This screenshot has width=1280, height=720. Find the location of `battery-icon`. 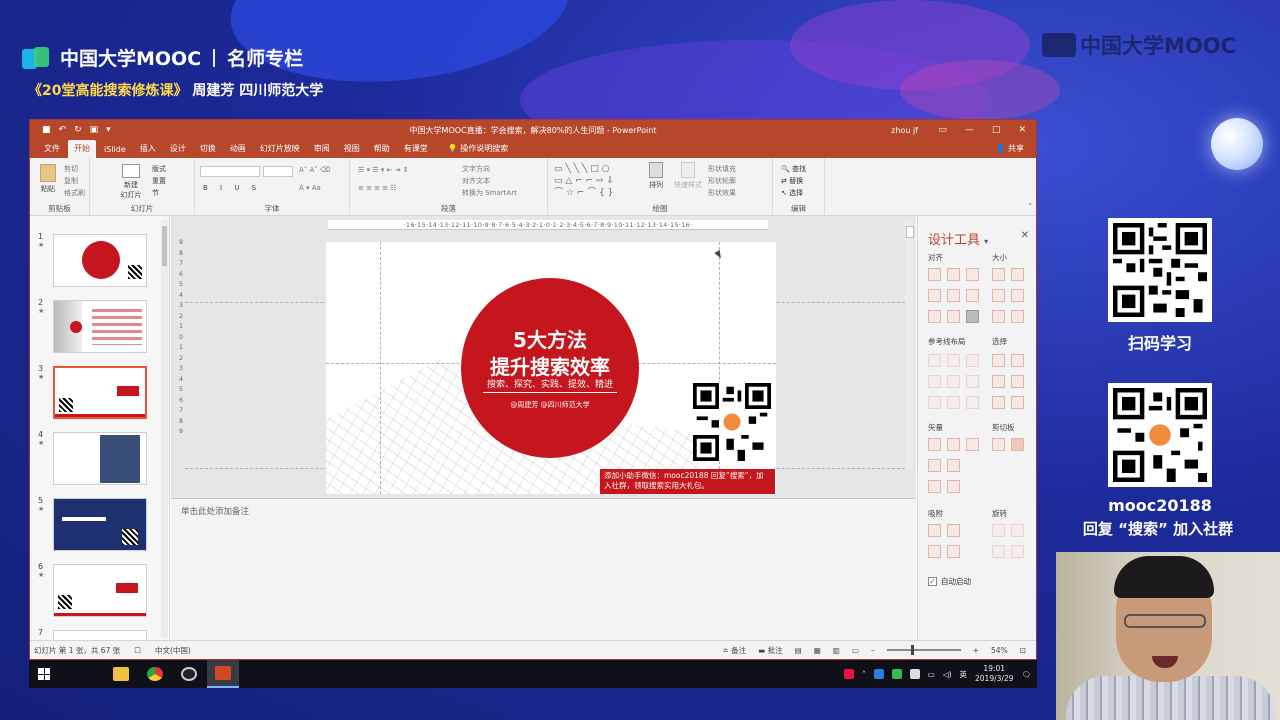

battery-icon is located at coordinates (914, 674).